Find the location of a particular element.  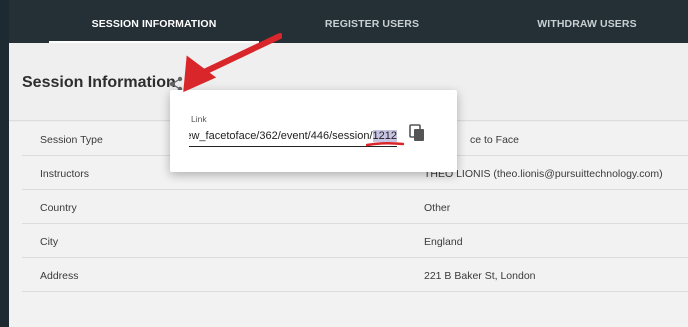

row-label: Address is located at coordinates (59, 276).